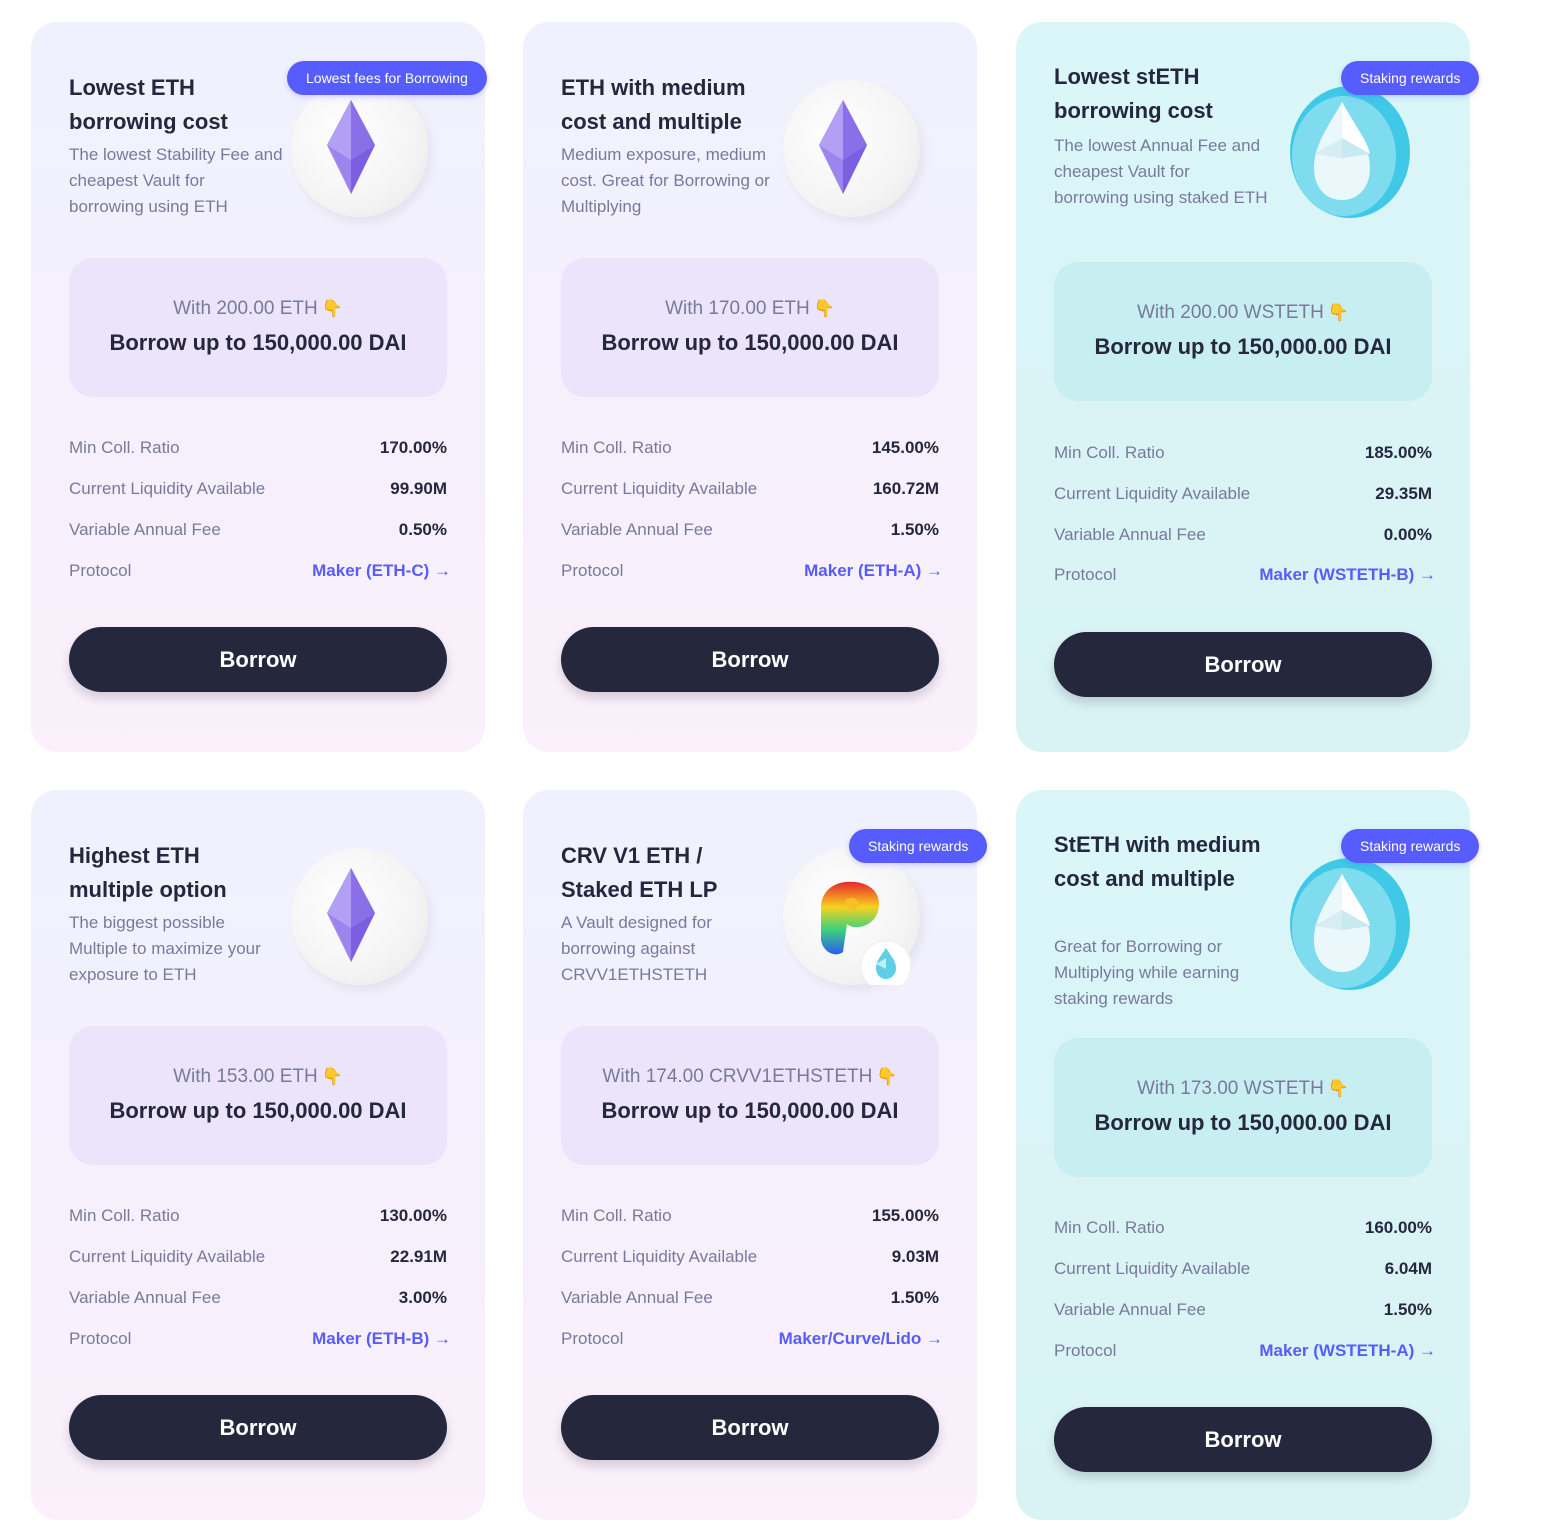  Describe the element at coordinates (413, 1215) in the screenshot. I see `min-coll-value: 130.00%` at that location.